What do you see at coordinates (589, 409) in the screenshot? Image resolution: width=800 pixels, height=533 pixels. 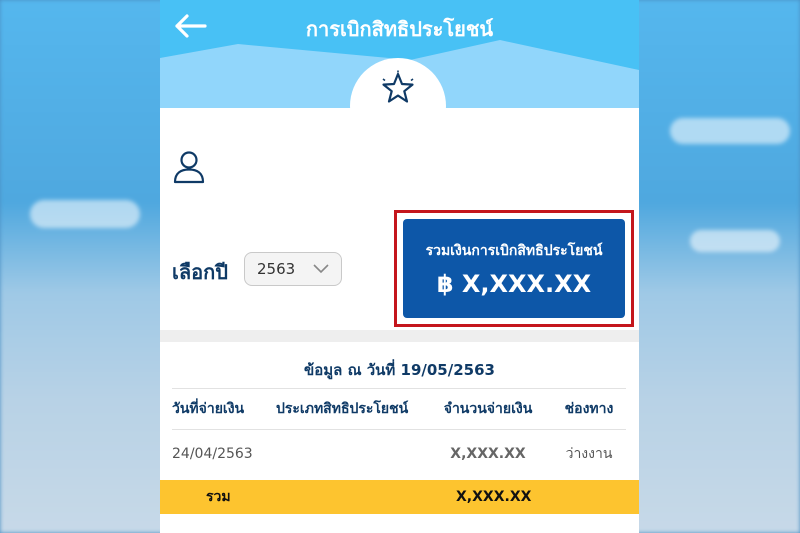 I see `column-header-channel: ช่องทาง` at bounding box center [589, 409].